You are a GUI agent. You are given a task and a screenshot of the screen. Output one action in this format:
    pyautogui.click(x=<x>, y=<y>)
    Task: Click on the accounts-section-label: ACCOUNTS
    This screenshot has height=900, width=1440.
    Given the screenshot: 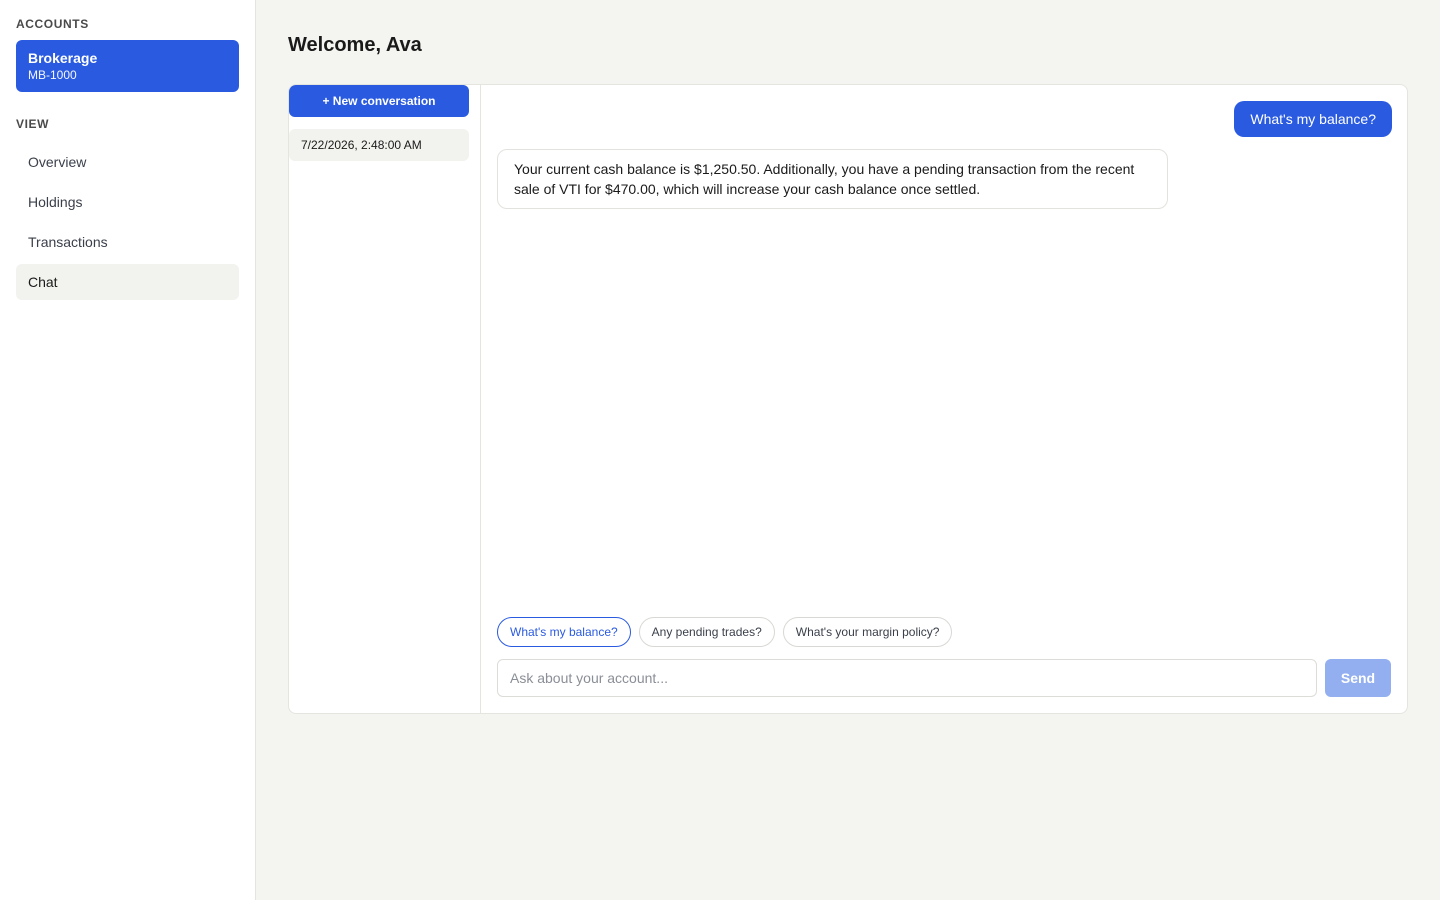 What is the action you would take?
    pyautogui.click(x=52, y=24)
    